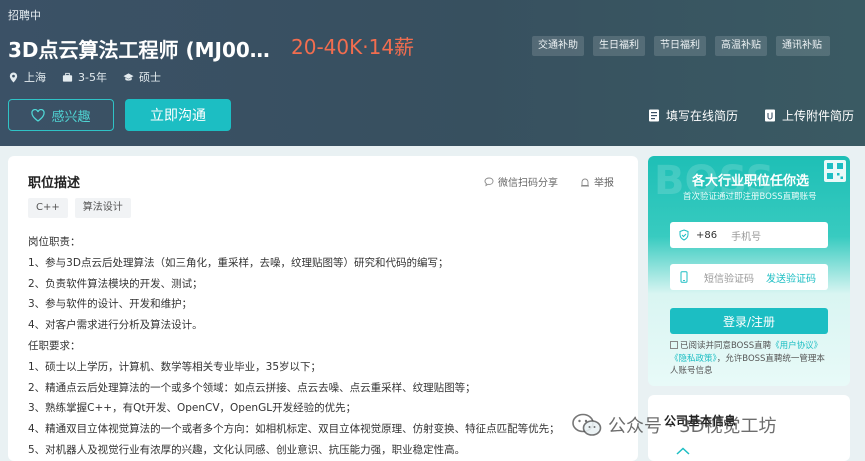 Image resolution: width=865 pixels, height=461 pixels. I want to click on chat-bubble-icon, so click(489, 181).